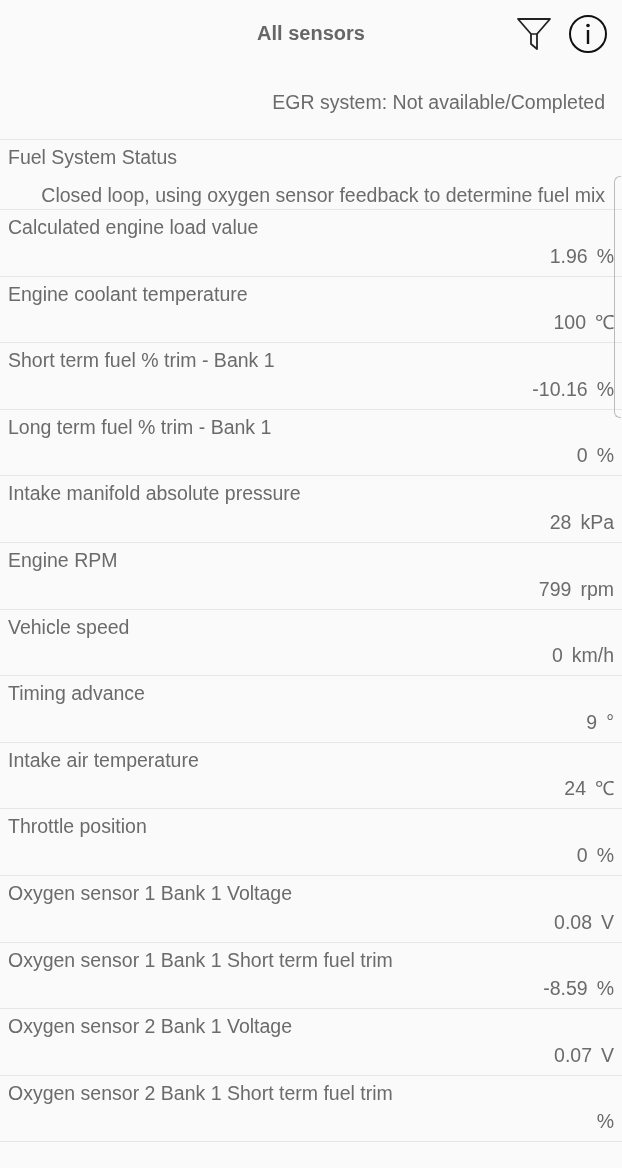 The image size is (622, 1168). What do you see at coordinates (597, 588) in the screenshot?
I see `sensor-unit: rpm` at bounding box center [597, 588].